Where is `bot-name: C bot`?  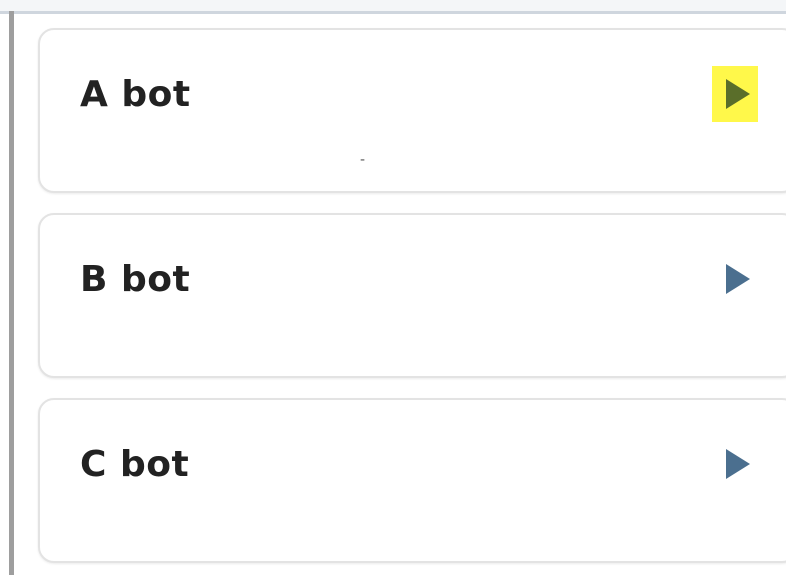
bot-name: C bot is located at coordinates (135, 464).